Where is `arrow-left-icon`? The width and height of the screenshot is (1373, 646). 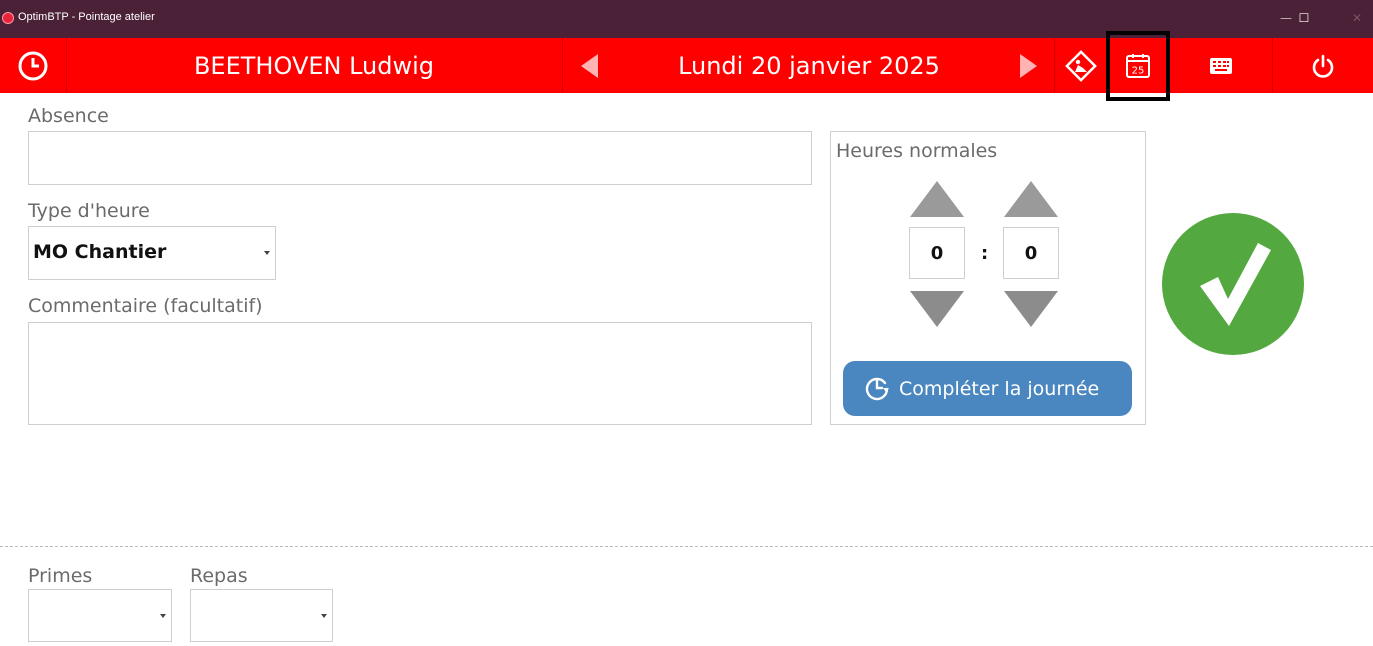 arrow-left-icon is located at coordinates (589, 65).